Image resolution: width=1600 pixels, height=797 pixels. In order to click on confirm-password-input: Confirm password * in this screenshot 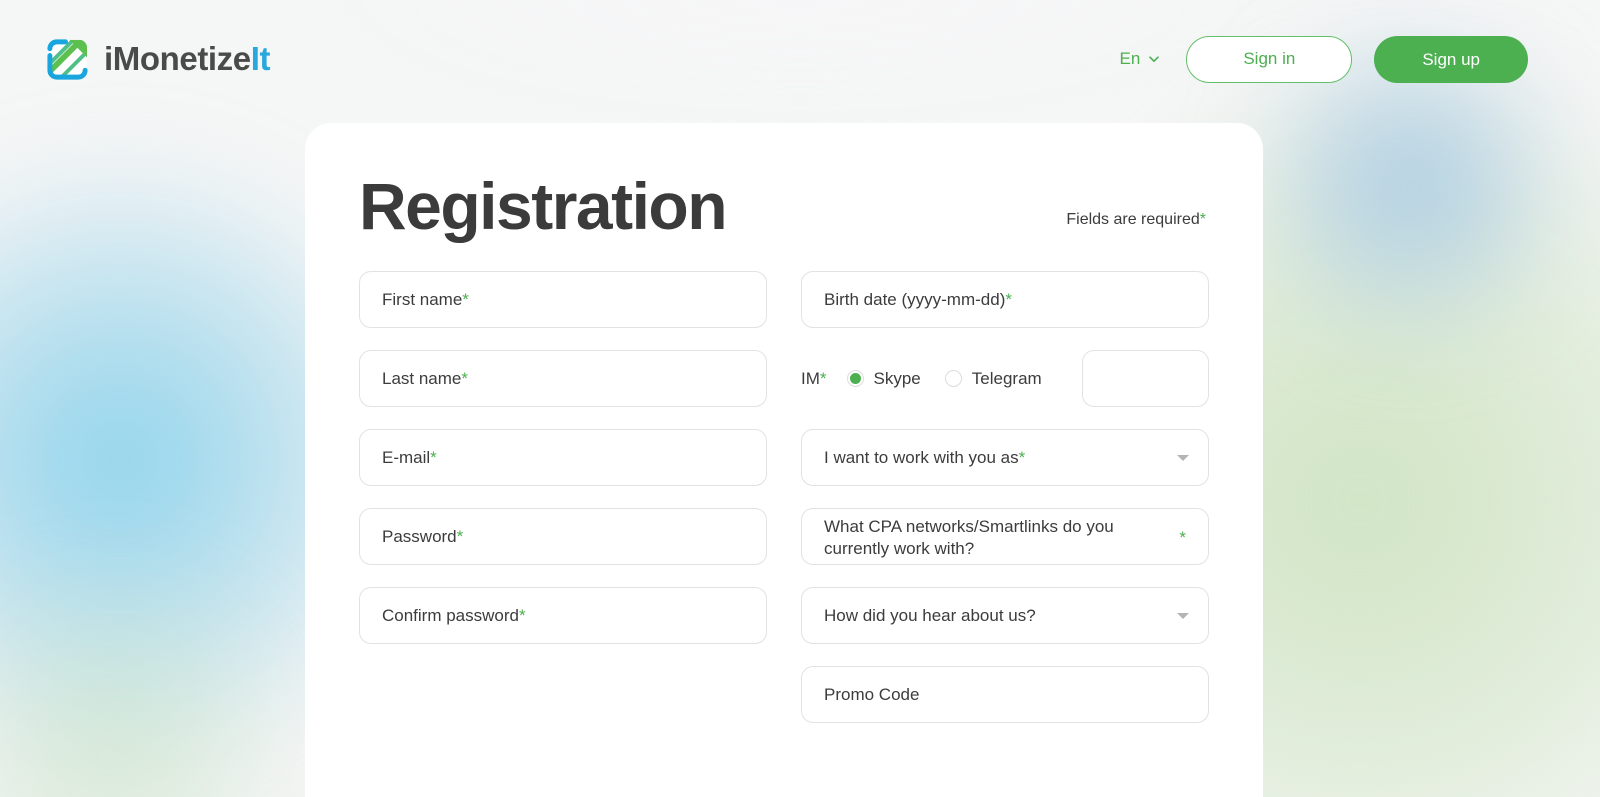, I will do `click(563, 616)`.